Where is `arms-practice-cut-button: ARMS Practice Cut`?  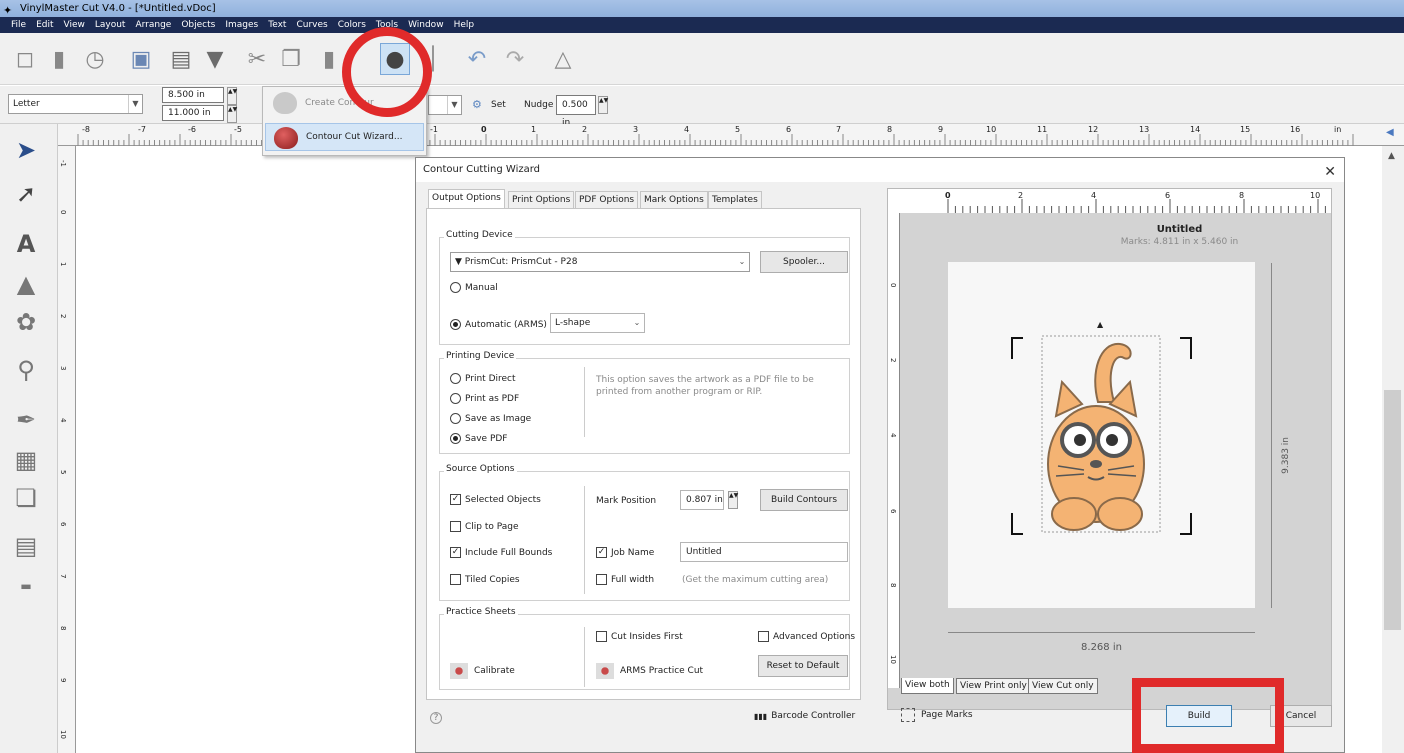 arms-practice-cut-button: ARMS Practice Cut is located at coordinates (649, 671).